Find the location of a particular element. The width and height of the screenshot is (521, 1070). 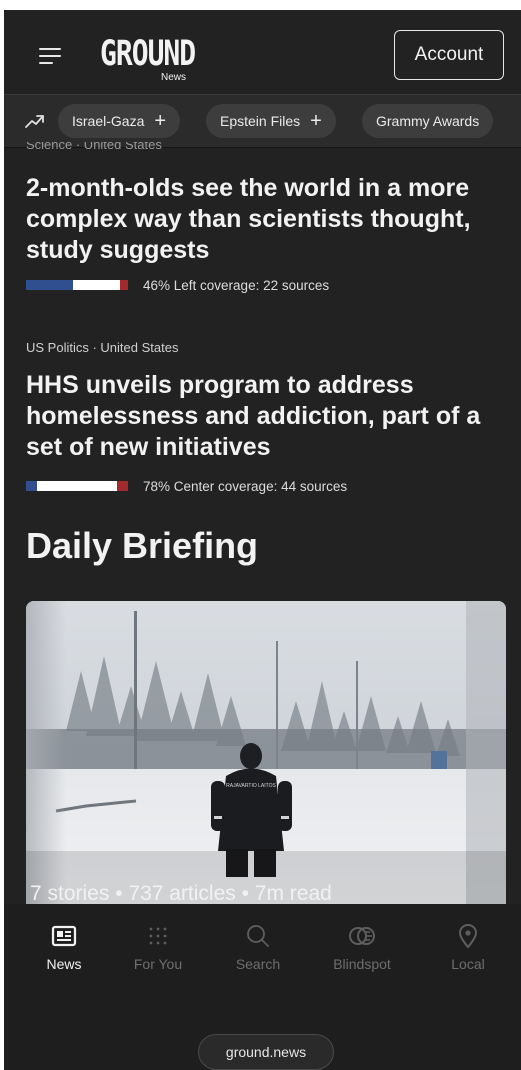

logo-wordmark: GROUND is located at coordinates (148, 53).